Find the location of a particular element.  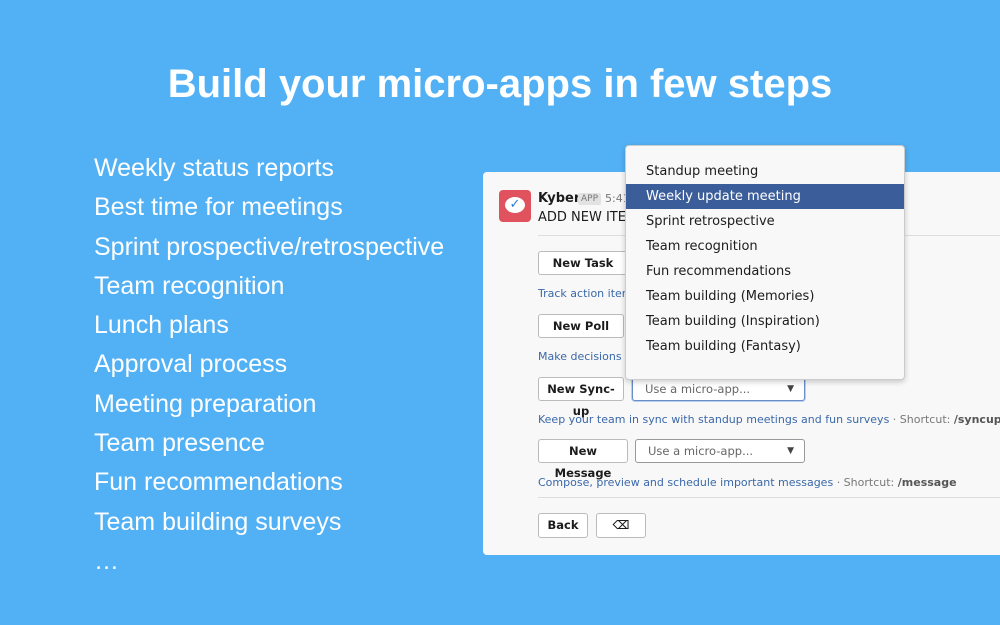

backspace-icon: ⌫ is located at coordinates (621, 525).